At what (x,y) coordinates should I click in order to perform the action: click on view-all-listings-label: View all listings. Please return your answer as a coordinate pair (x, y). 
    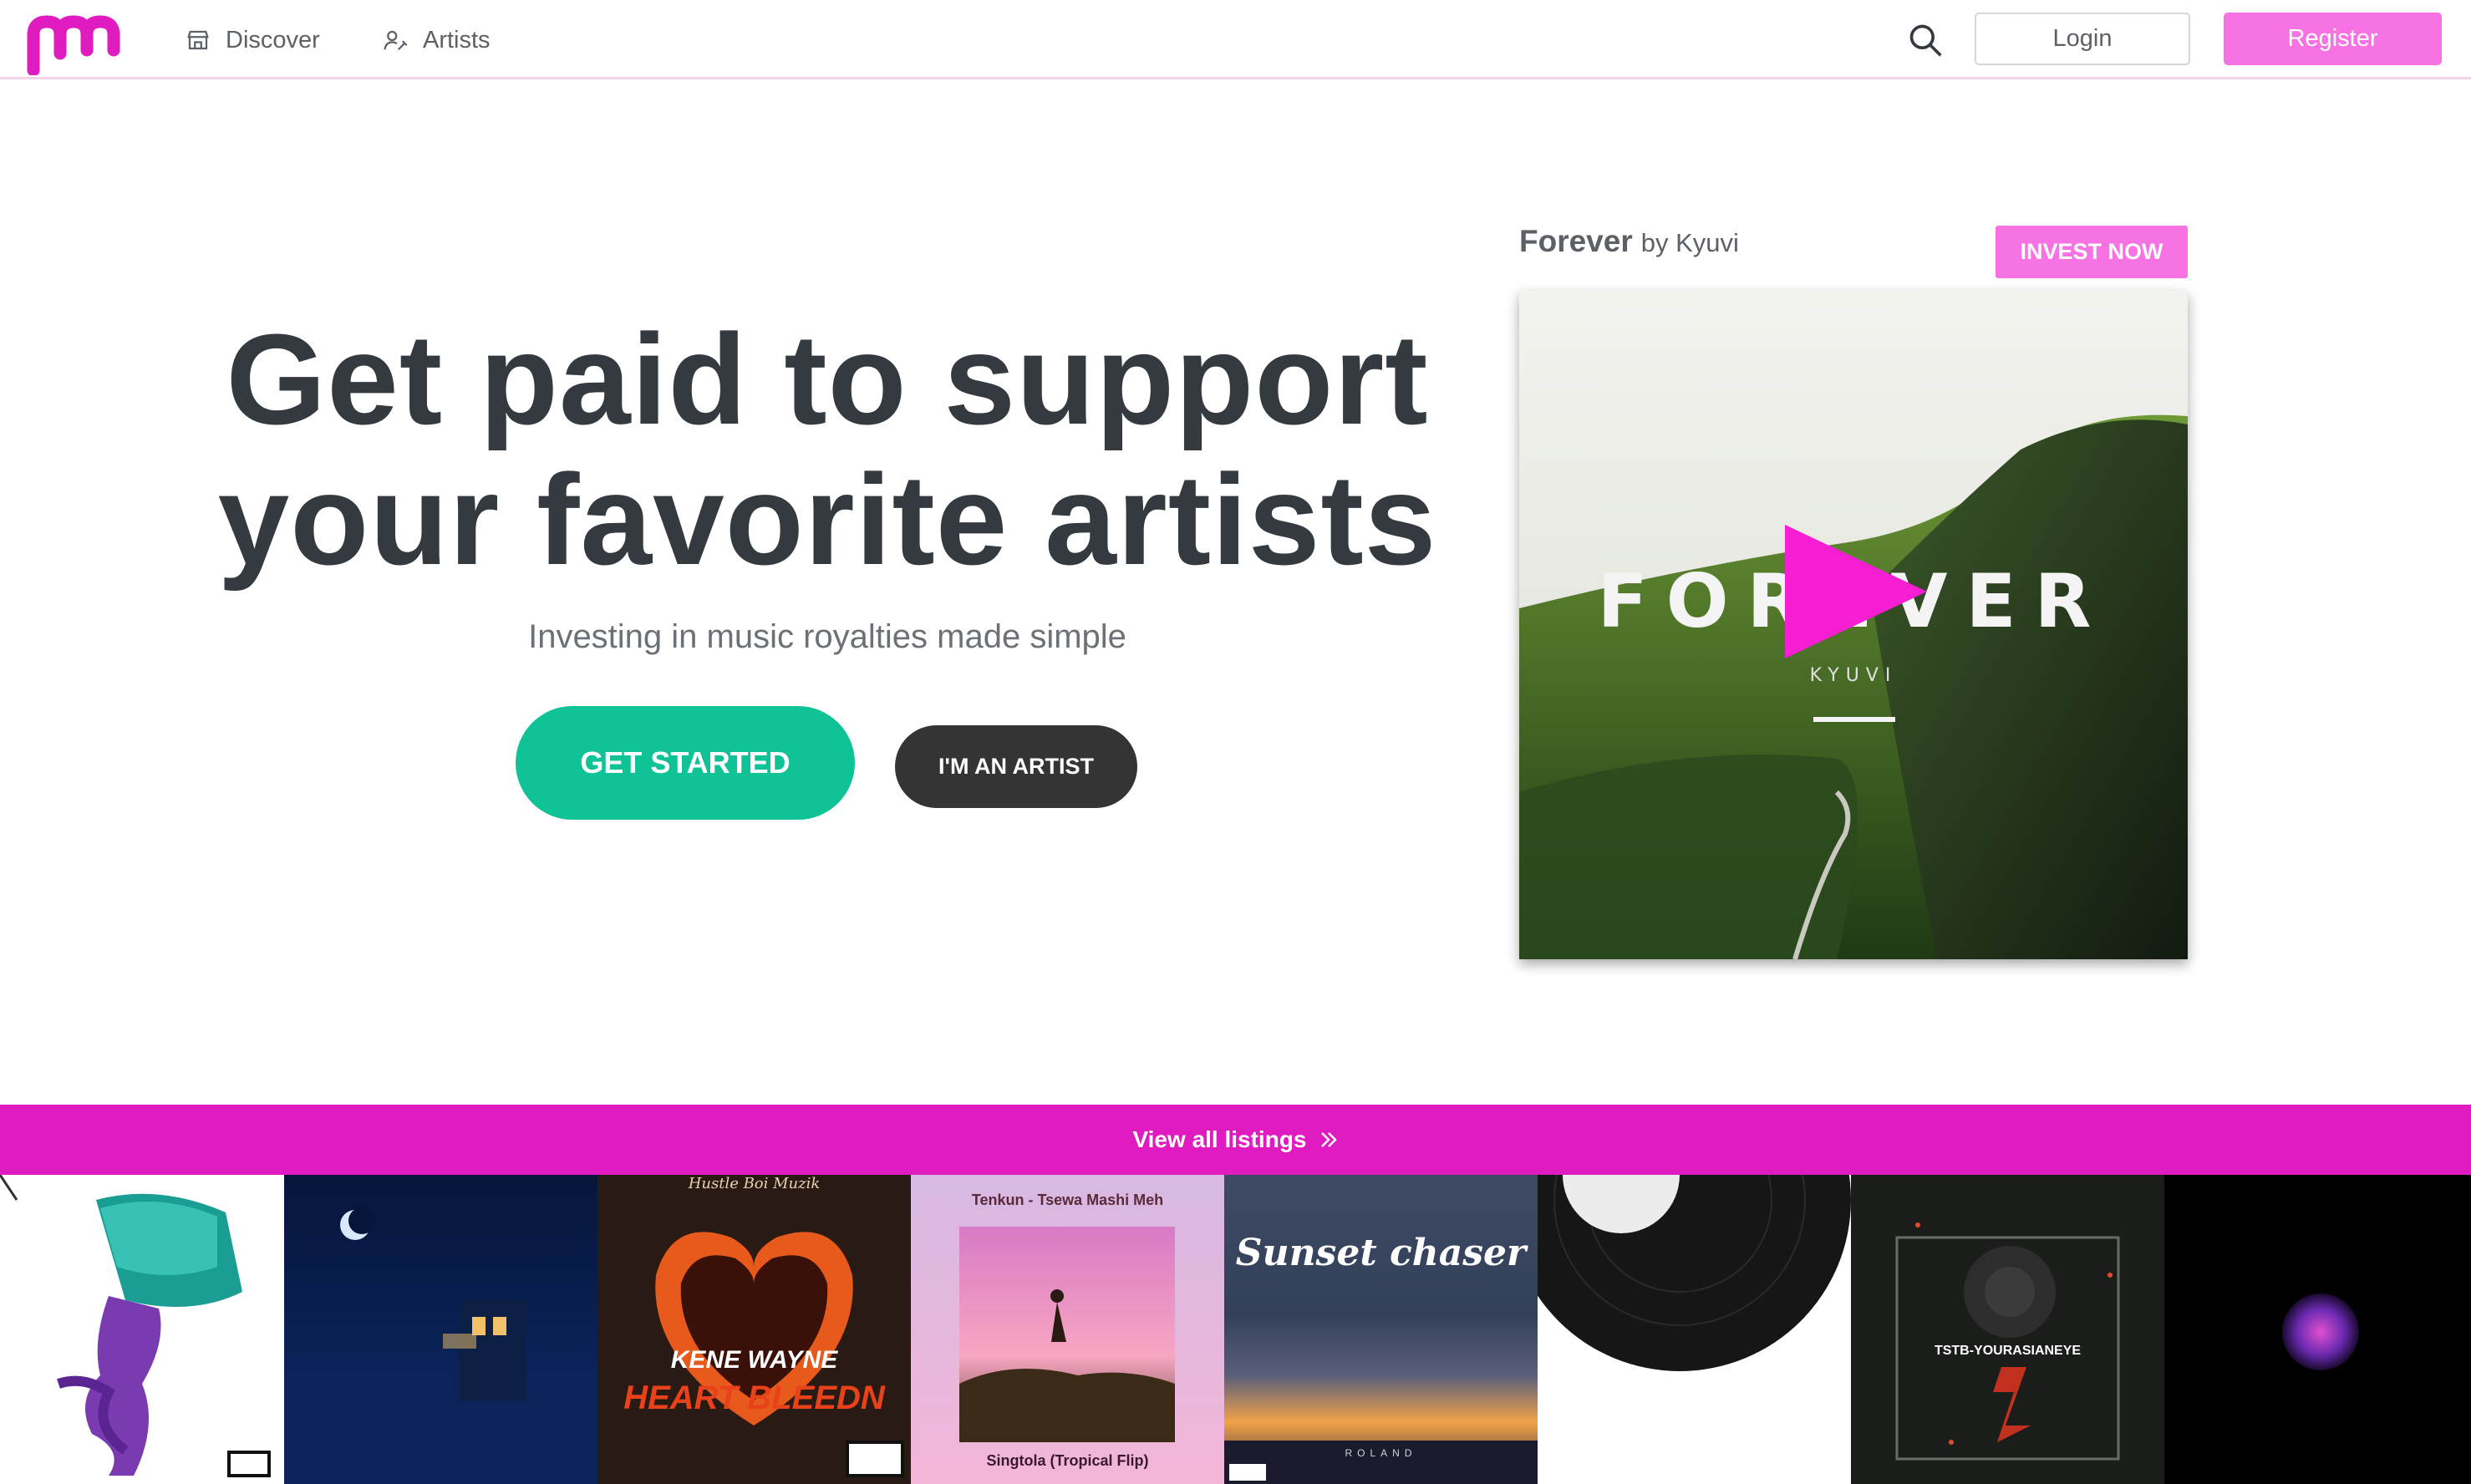
    Looking at the image, I should click on (1220, 1139).